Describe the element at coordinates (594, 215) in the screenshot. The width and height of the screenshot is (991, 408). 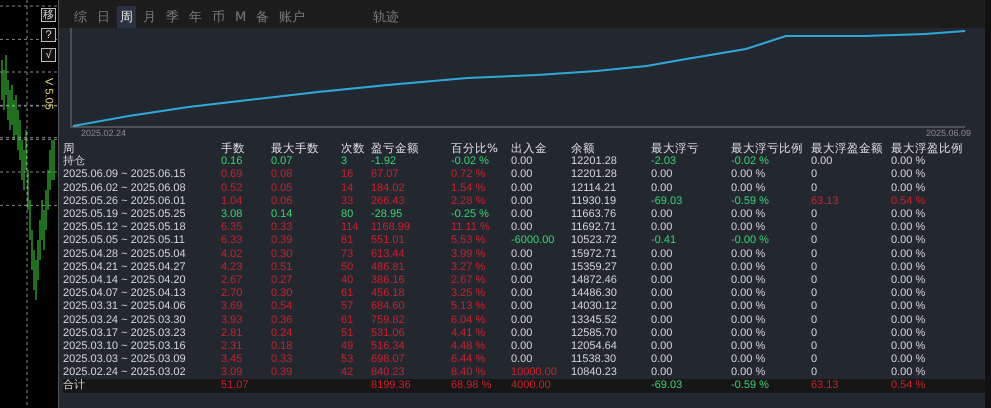
I see `table-cell-text: 11663.76` at that location.